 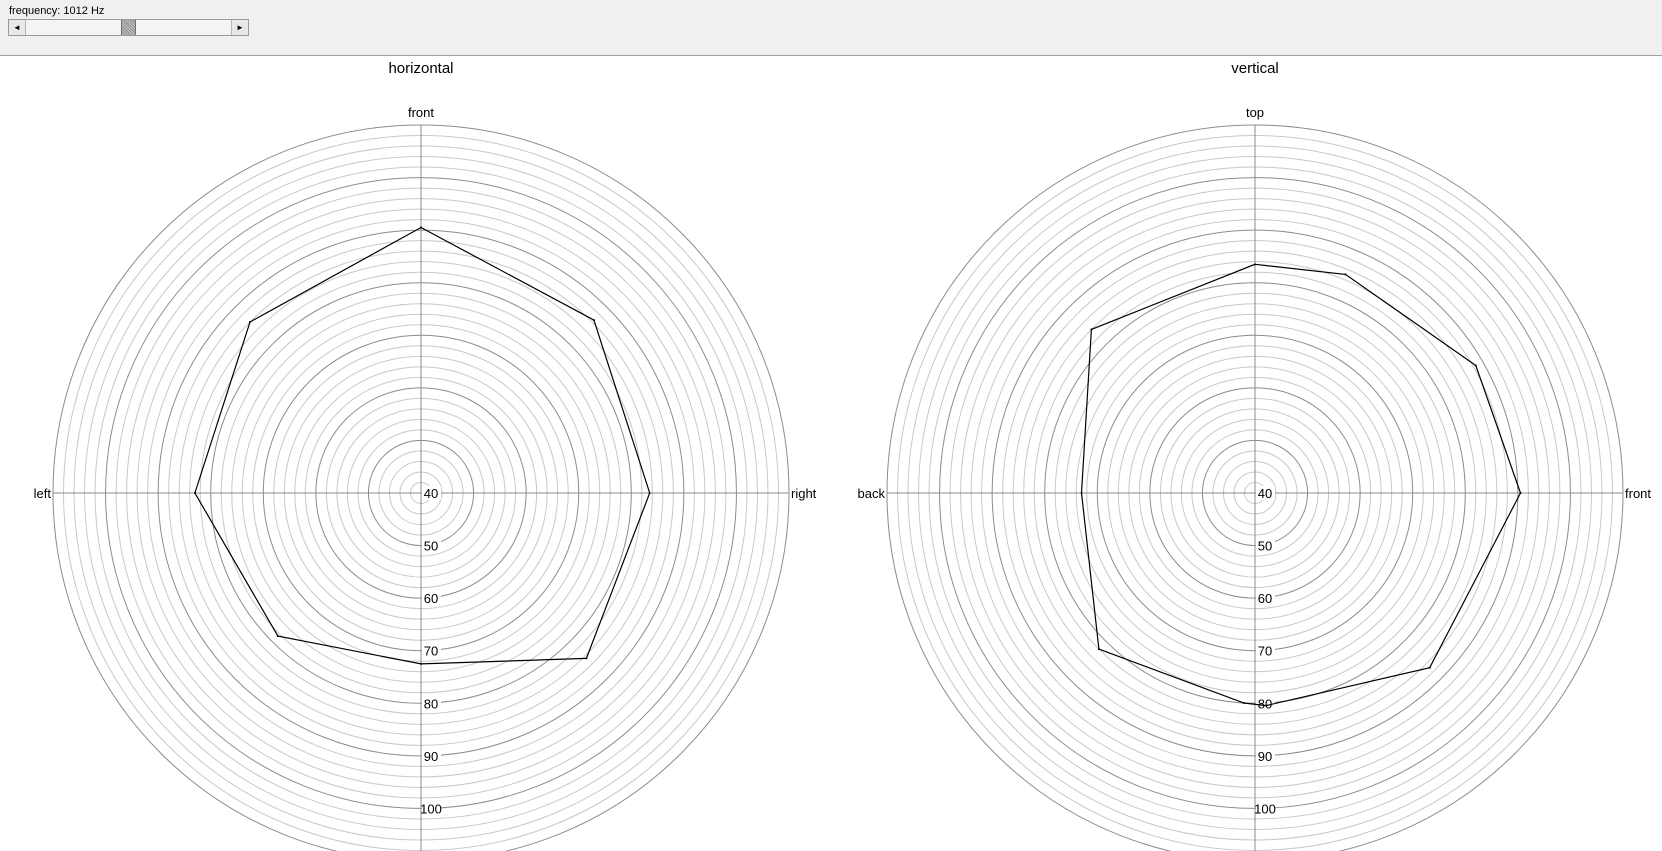 I want to click on direction-label-top: front, so click(x=421, y=112).